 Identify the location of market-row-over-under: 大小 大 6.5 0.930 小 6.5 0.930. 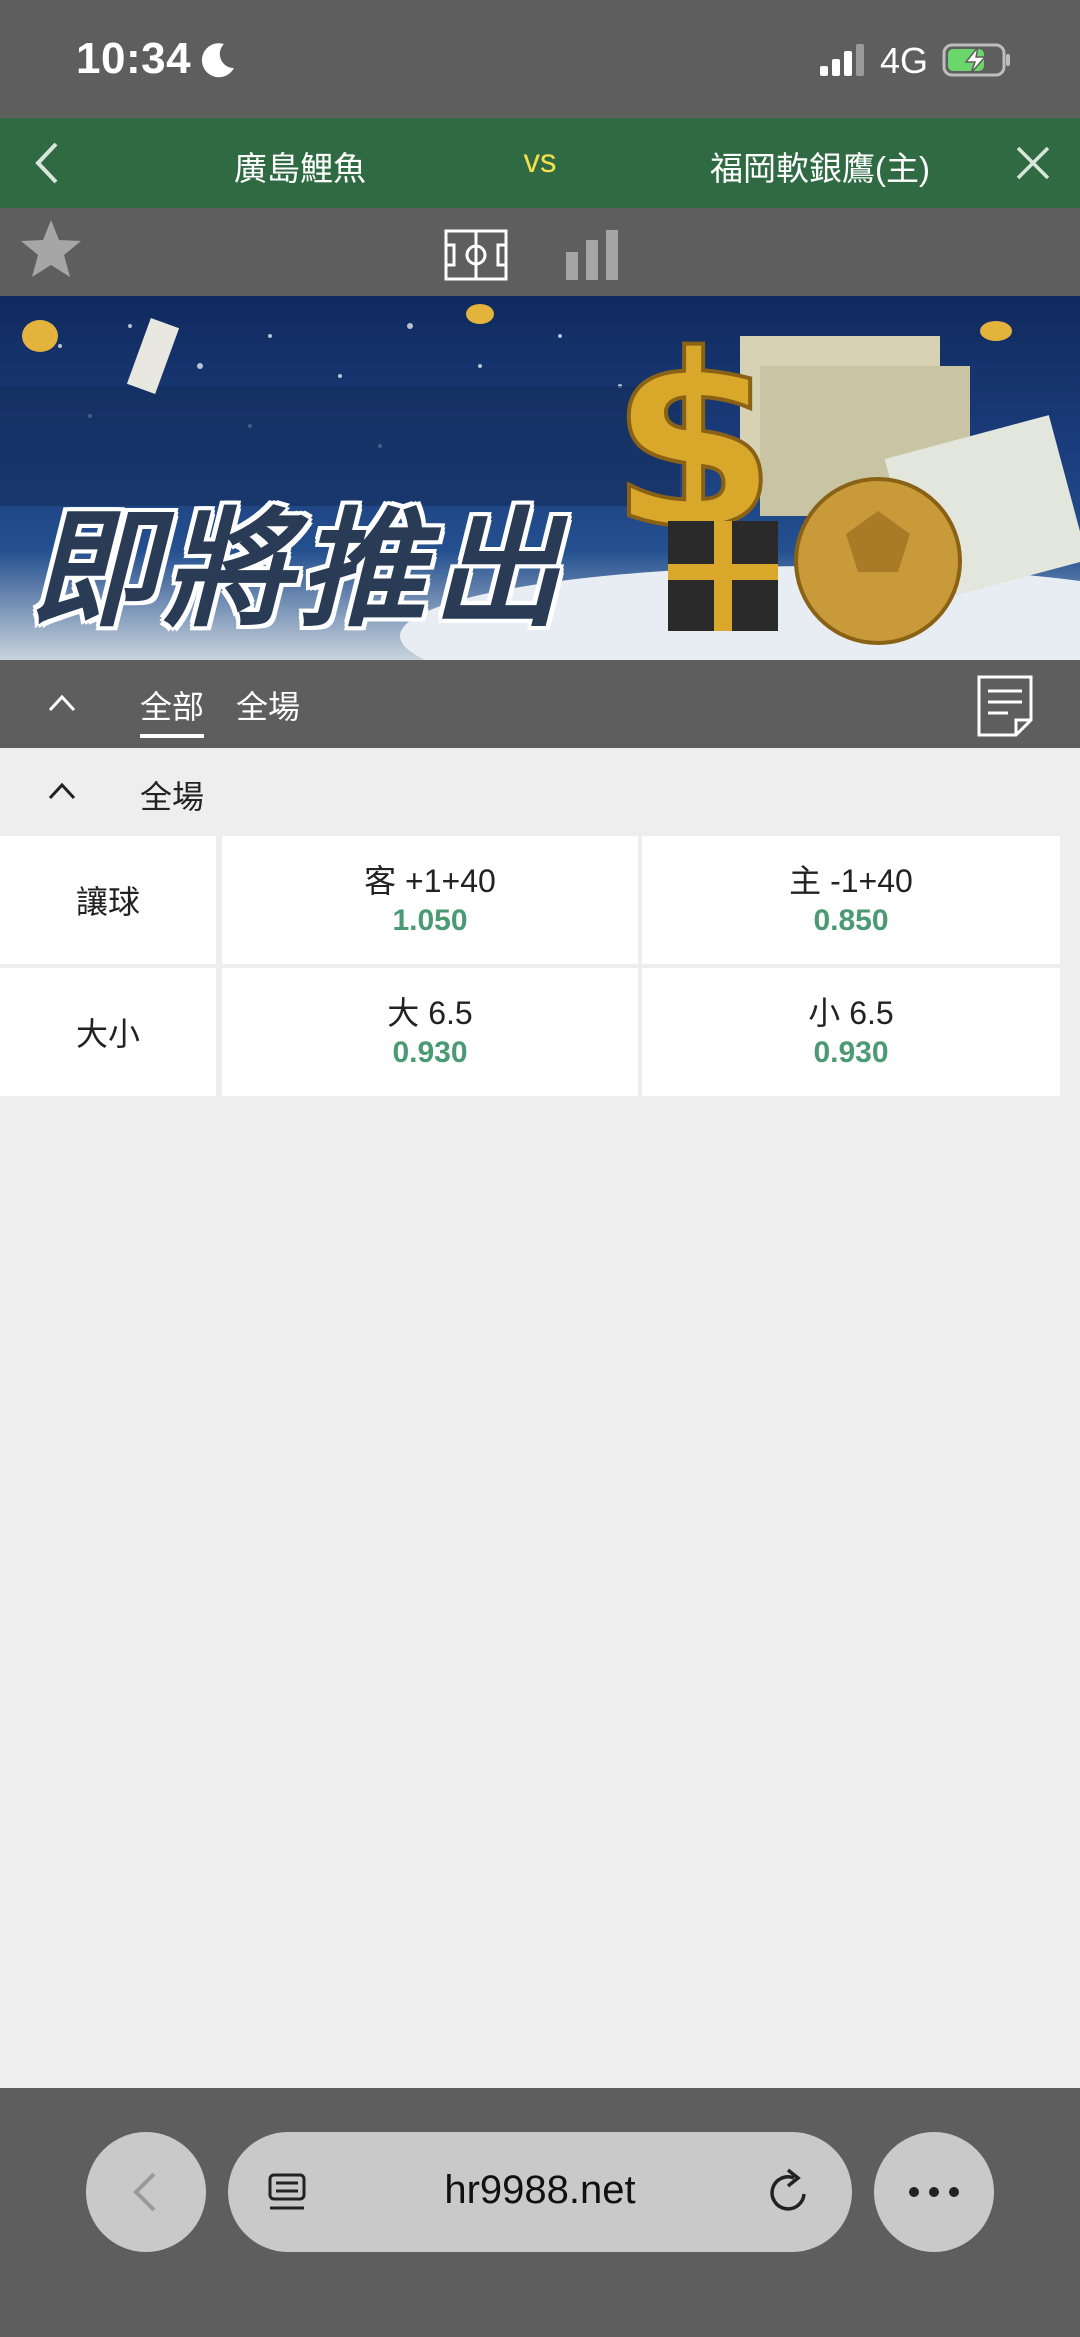
(540, 1032).